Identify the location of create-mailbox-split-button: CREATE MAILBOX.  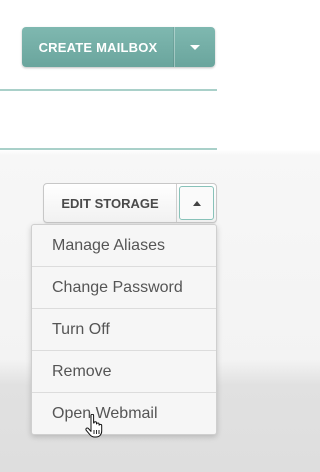
(118, 47).